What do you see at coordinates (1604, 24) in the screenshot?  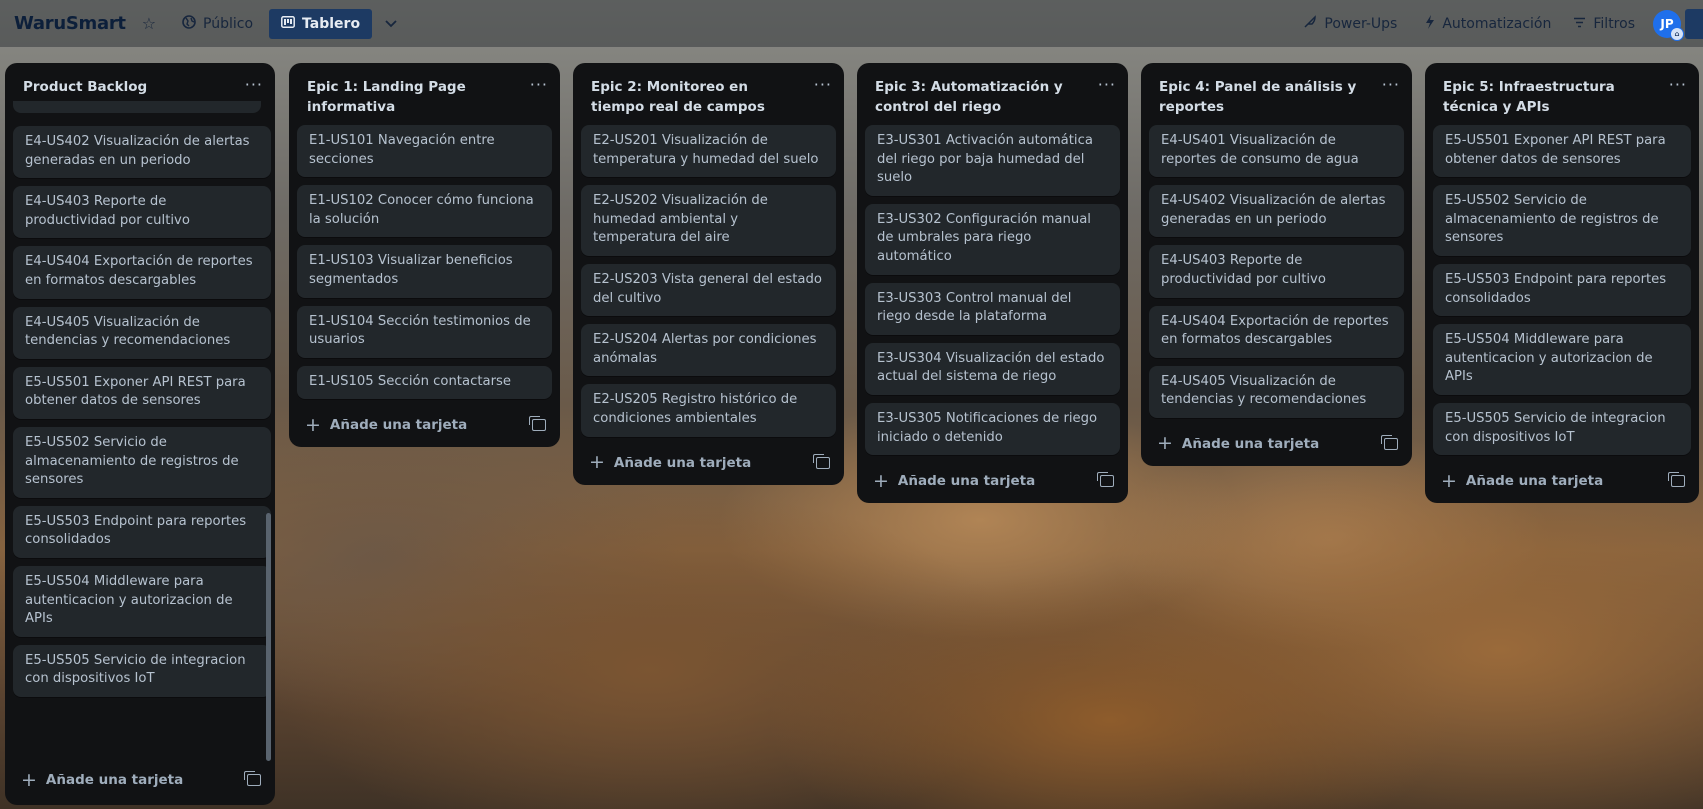 I see `filters-button: Filtros` at bounding box center [1604, 24].